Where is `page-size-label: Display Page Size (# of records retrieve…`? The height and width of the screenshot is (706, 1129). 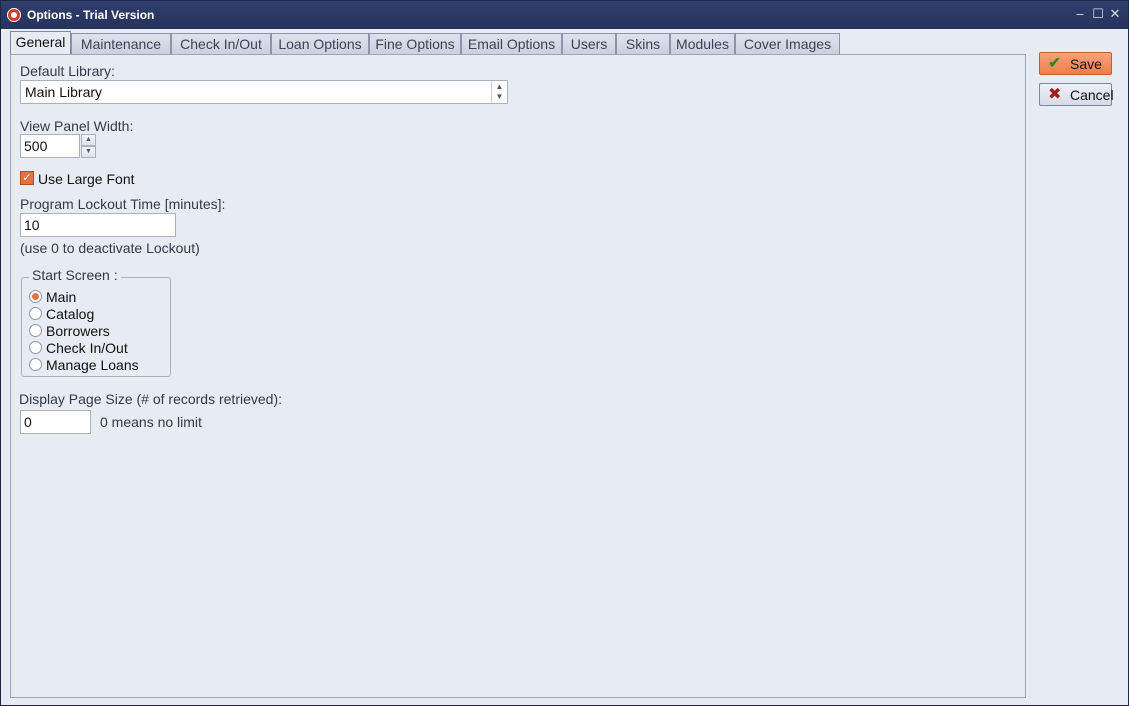 page-size-label: Display Page Size (# of records retrieve… is located at coordinates (150, 399).